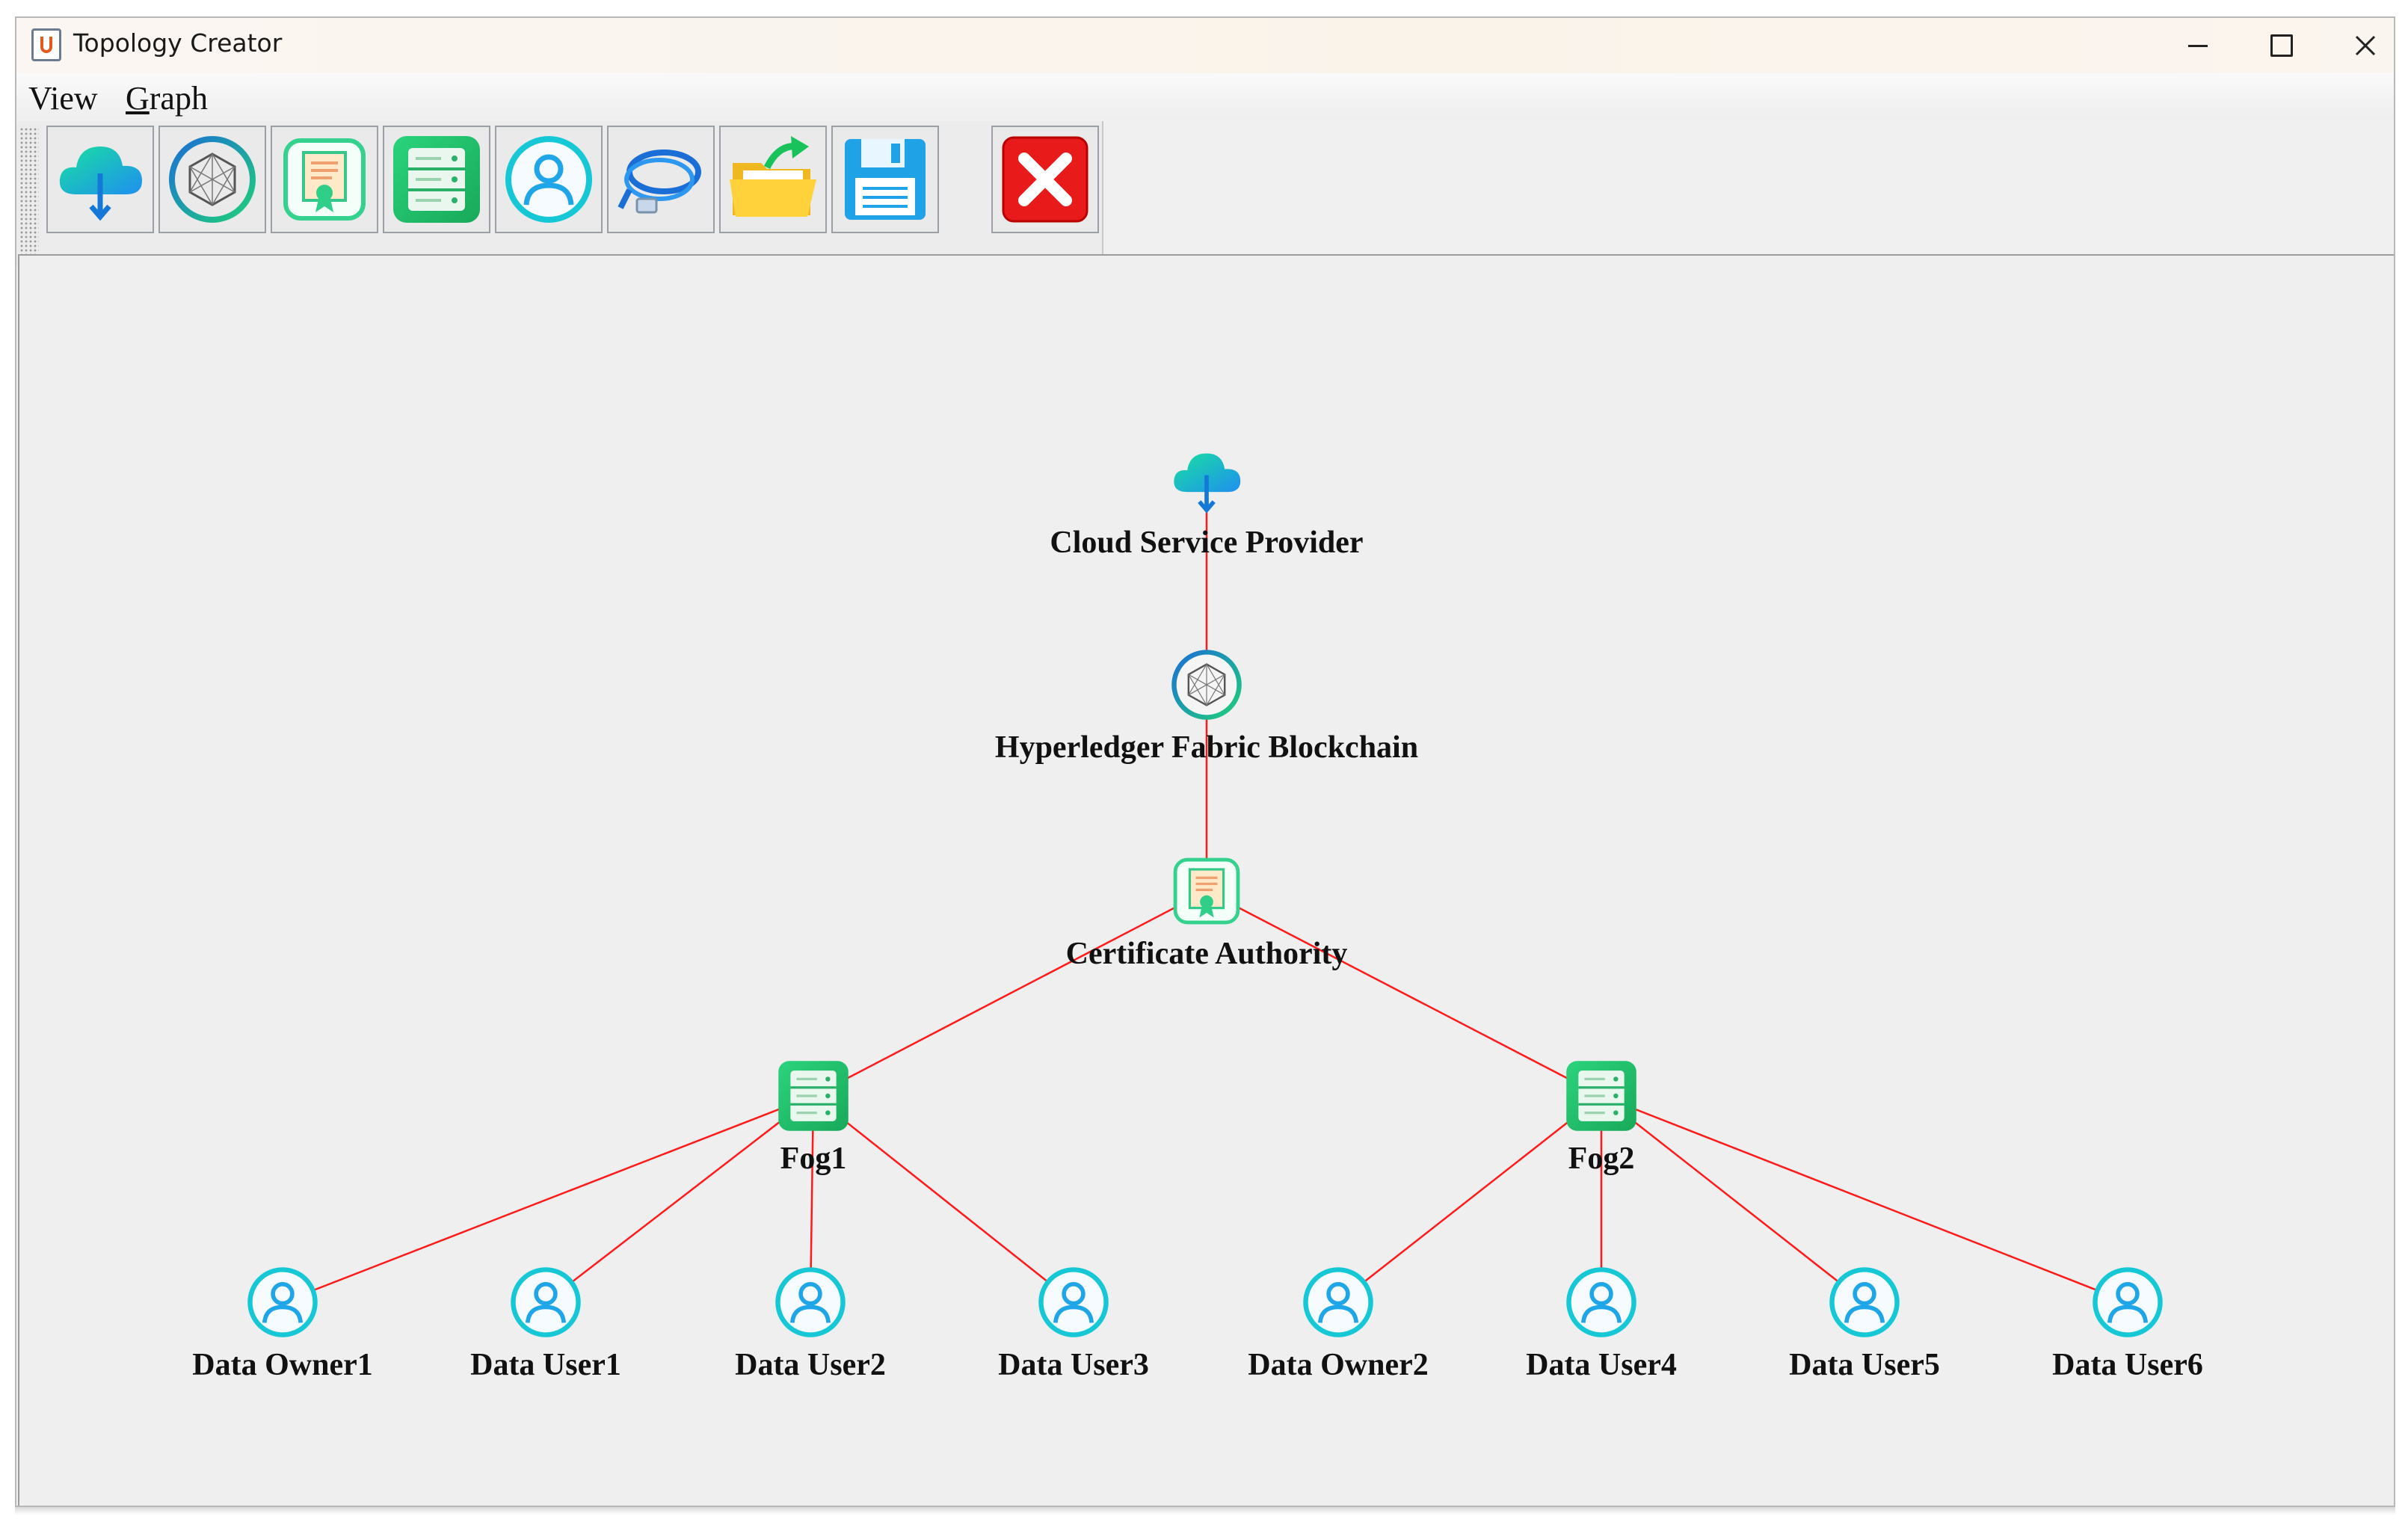 The image size is (2408, 1528). I want to click on add-certificate-authority-button, so click(324, 179).